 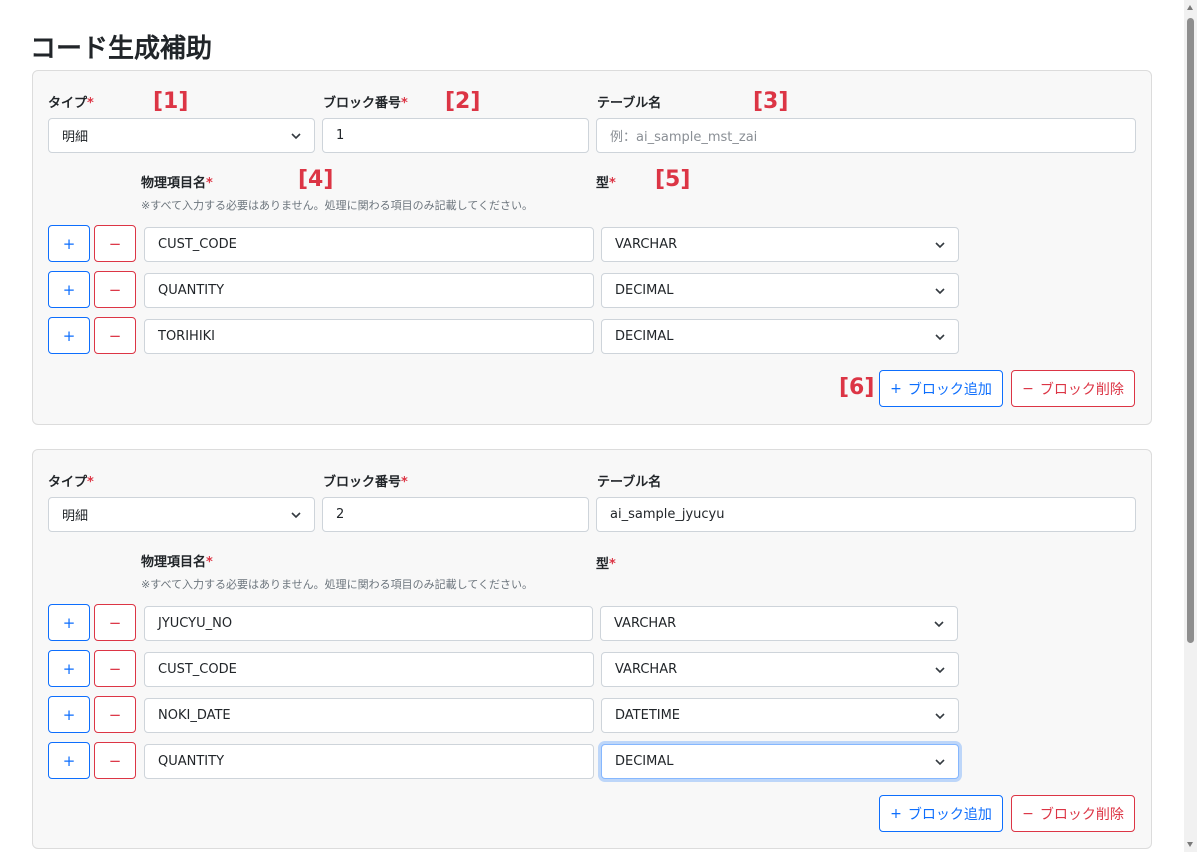 I want to click on field-name-input: JYUCYU_NO, so click(x=368, y=623).